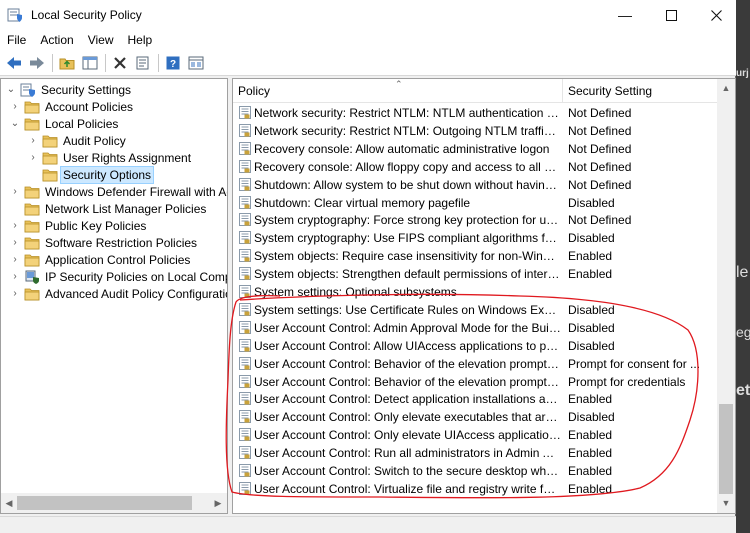 This screenshot has height=533, width=750. Describe the element at coordinates (90, 63) in the screenshot. I see `show-hide-tree-button` at that location.